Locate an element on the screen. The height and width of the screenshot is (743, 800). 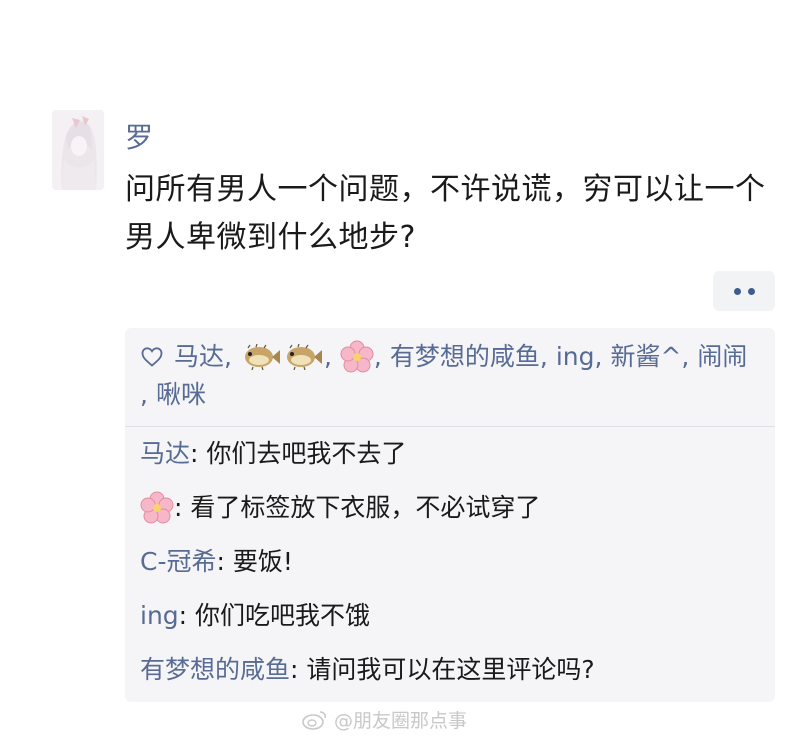
weibo-logo-icon is located at coordinates (314, 720).